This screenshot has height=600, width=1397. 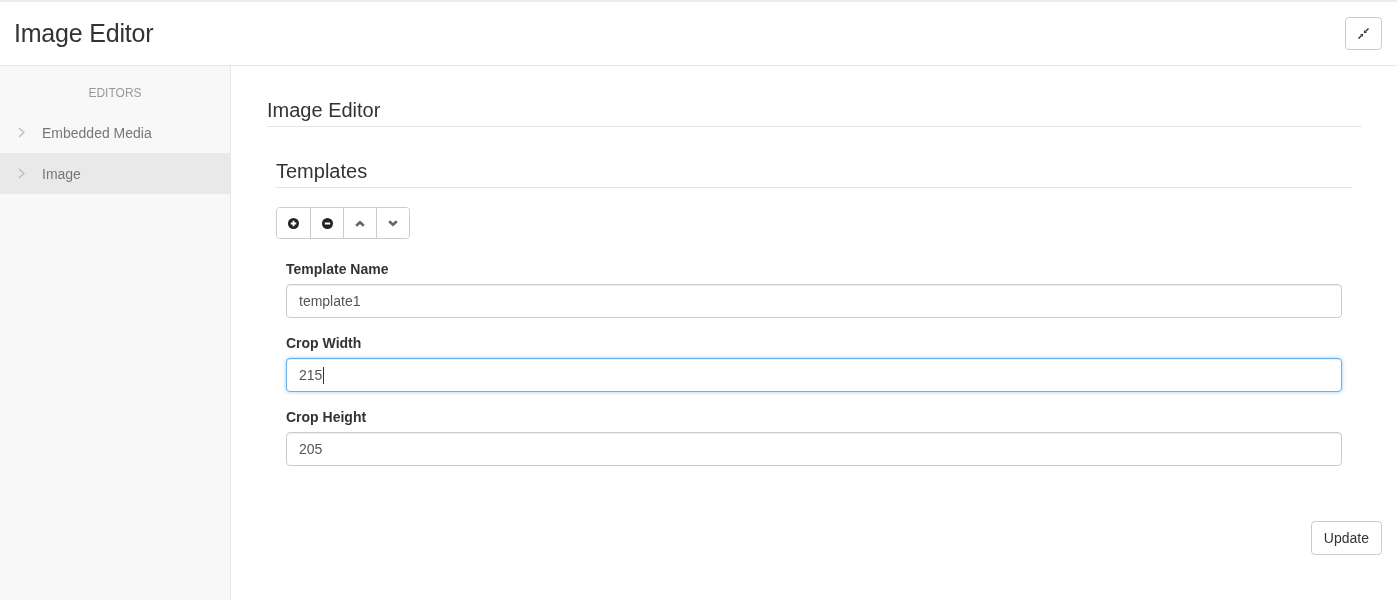 I want to click on minus-circle-icon, so click(x=327, y=223).